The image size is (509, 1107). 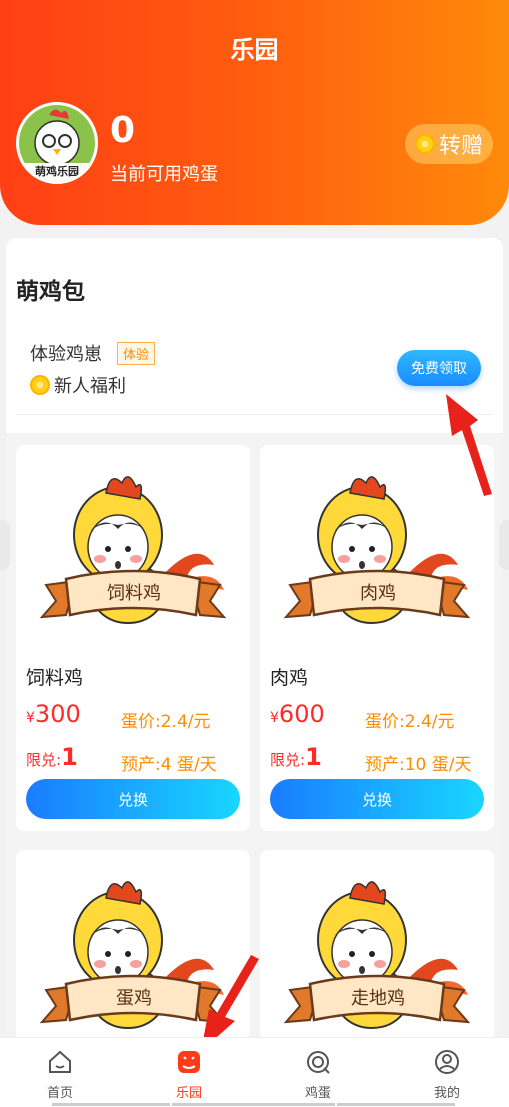 I want to click on tab-egg: 鸡蛋, so click(x=318, y=1074).